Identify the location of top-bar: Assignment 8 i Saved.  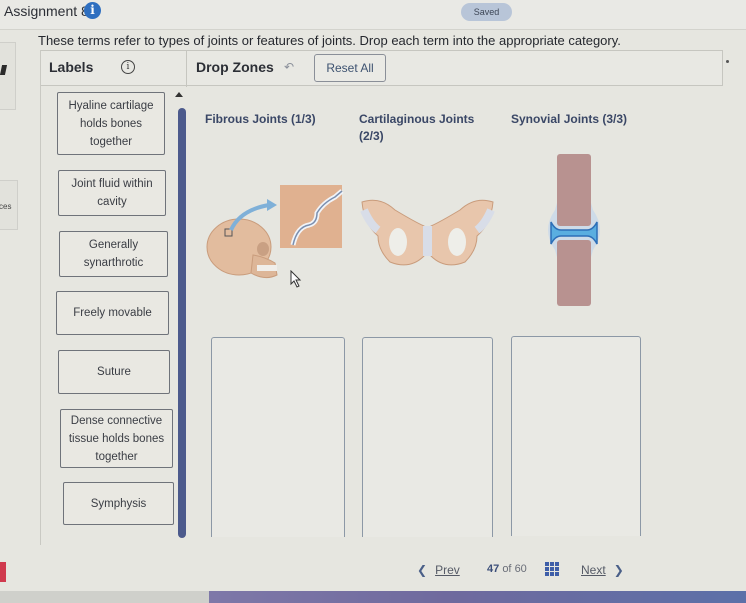
(373, 15).